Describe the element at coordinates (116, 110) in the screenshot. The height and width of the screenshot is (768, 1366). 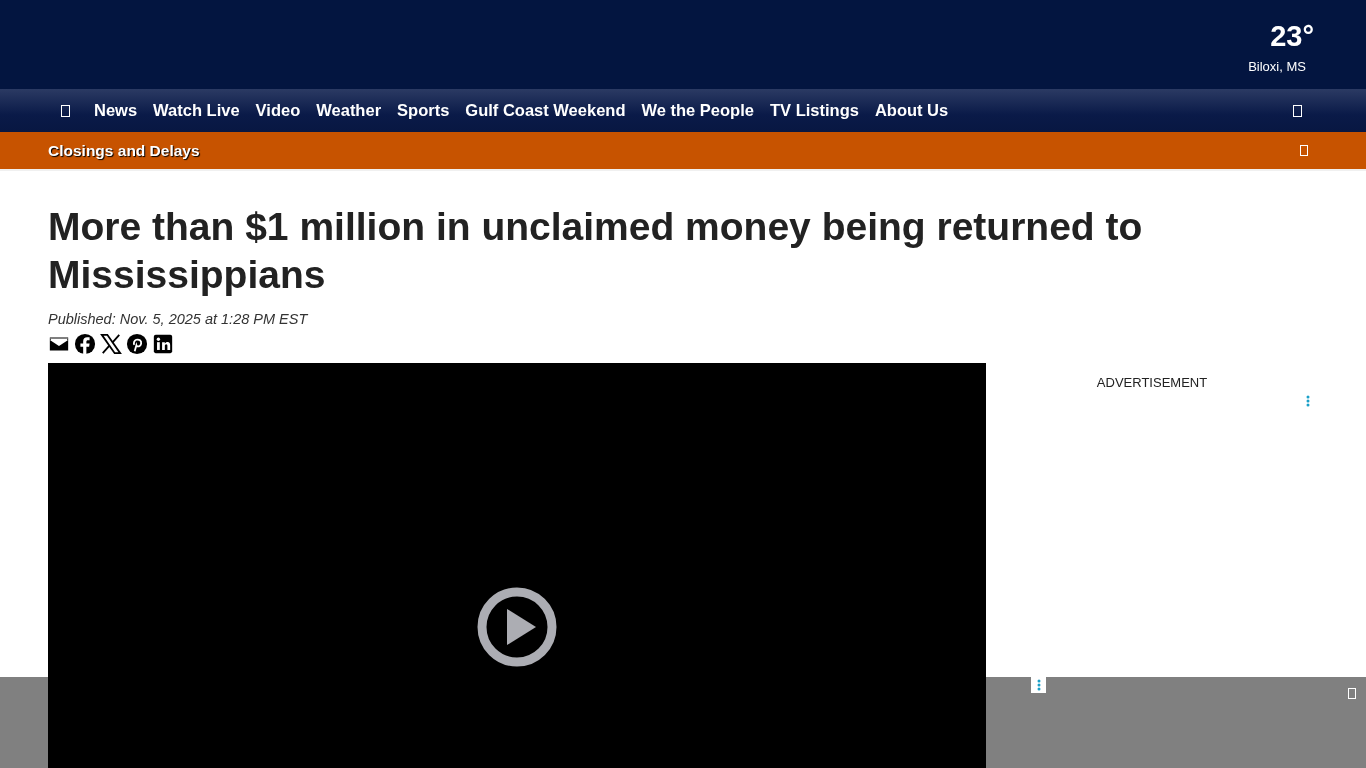
I see `nav-link: News` at that location.